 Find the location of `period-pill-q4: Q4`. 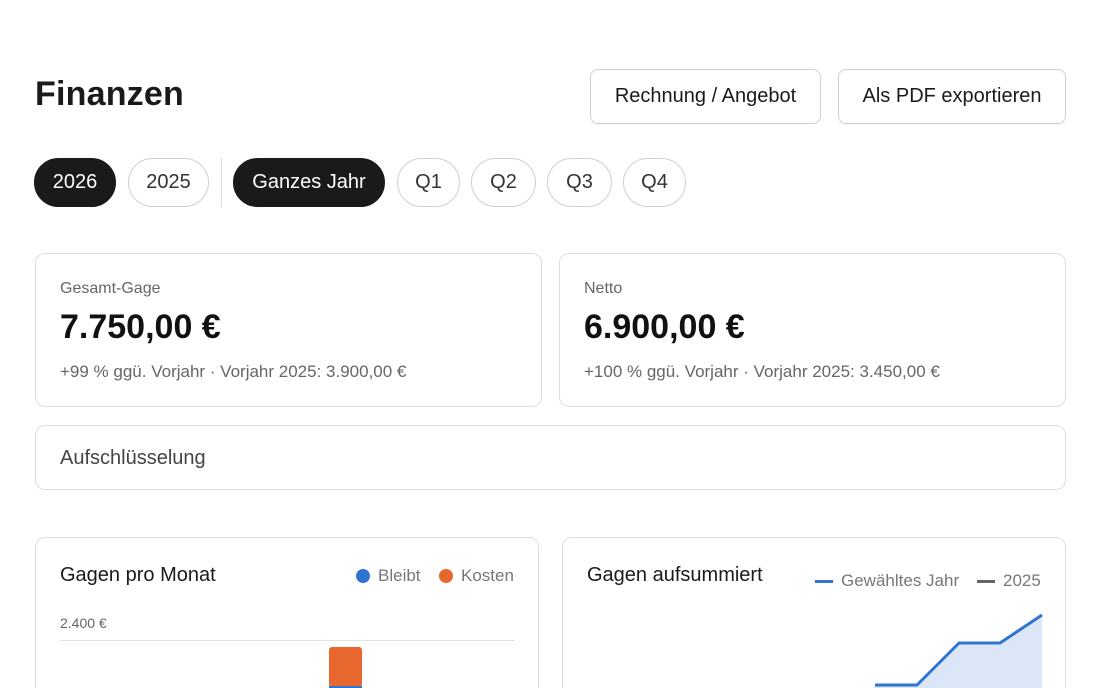

period-pill-q4: Q4 is located at coordinates (654, 182).